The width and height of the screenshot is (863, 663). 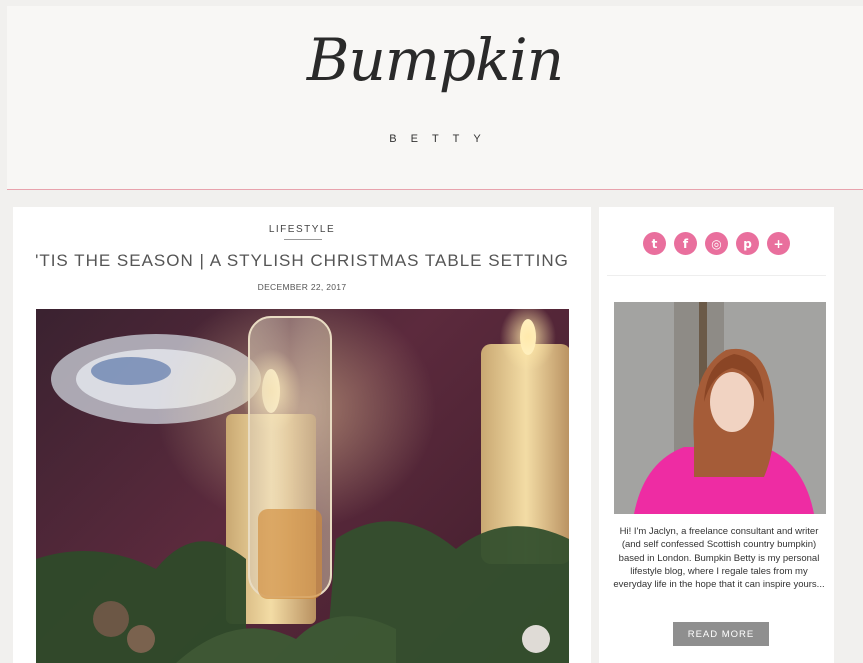 What do you see at coordinates (302, 287) in the screenshot?
I see `post-date: DECEMBER 22, 2017` at bounding box center [302, 287].